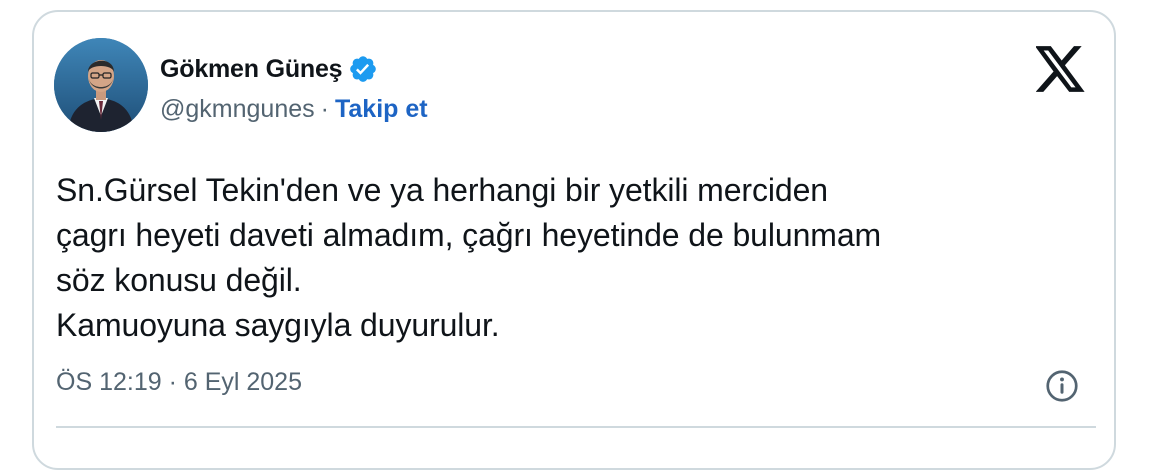 The image size is (1168, 470). What do you see at coordinates (1060, 69) in the screenshot?
I see `x-logo-icon` at bounding box center [1060, 69].